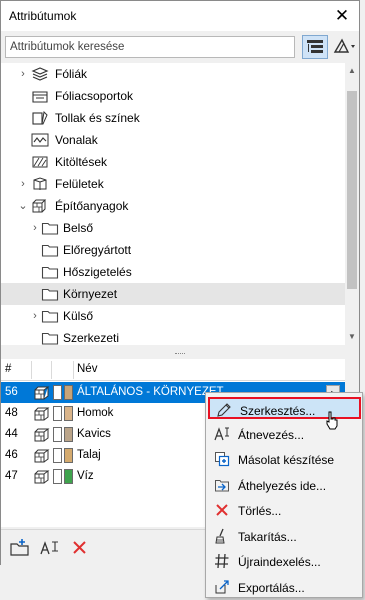  What do you see at coordinates (81, 162) in the screenshot?
I see `tree-item-label: Kitöltések` at bounding box center [81, 162].